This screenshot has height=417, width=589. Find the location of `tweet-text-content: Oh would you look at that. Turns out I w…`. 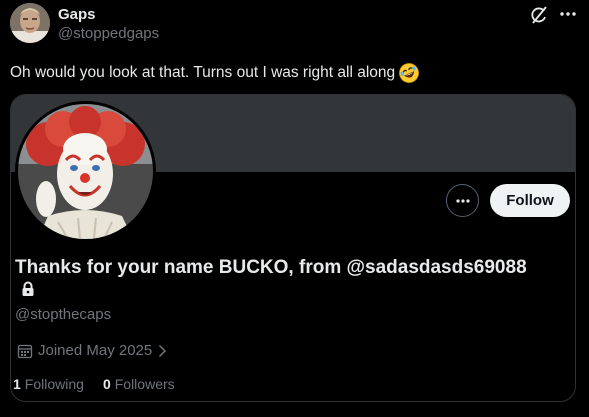

tweet-text-content: Oh would you look at that. Turns out I w… is located at coordinates (203, 72).